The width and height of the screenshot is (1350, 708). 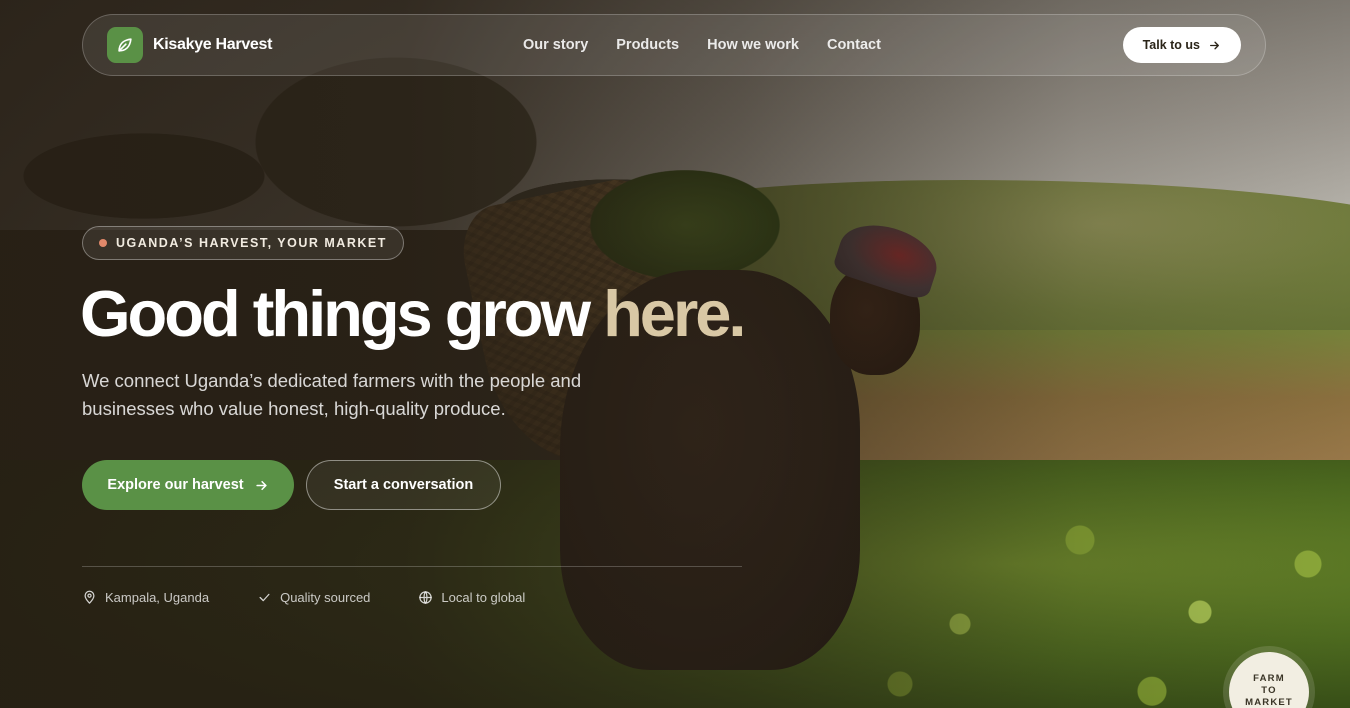 What do you see at coordinates (667, 313) in the screenshot?
I see `headline-accent: here` at bounding box center [667, 313].